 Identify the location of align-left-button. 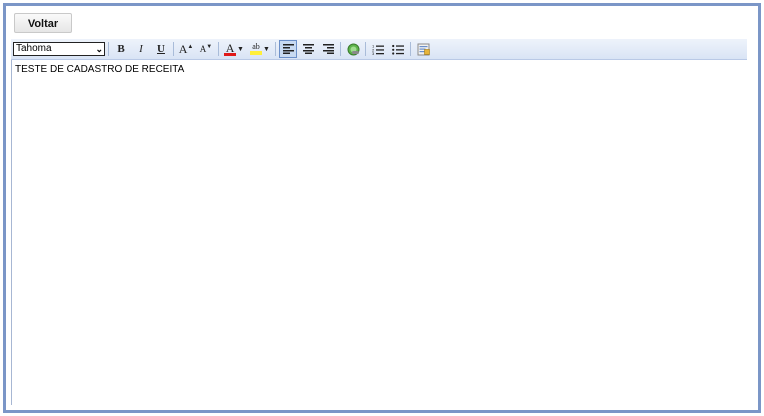
(288, 49).